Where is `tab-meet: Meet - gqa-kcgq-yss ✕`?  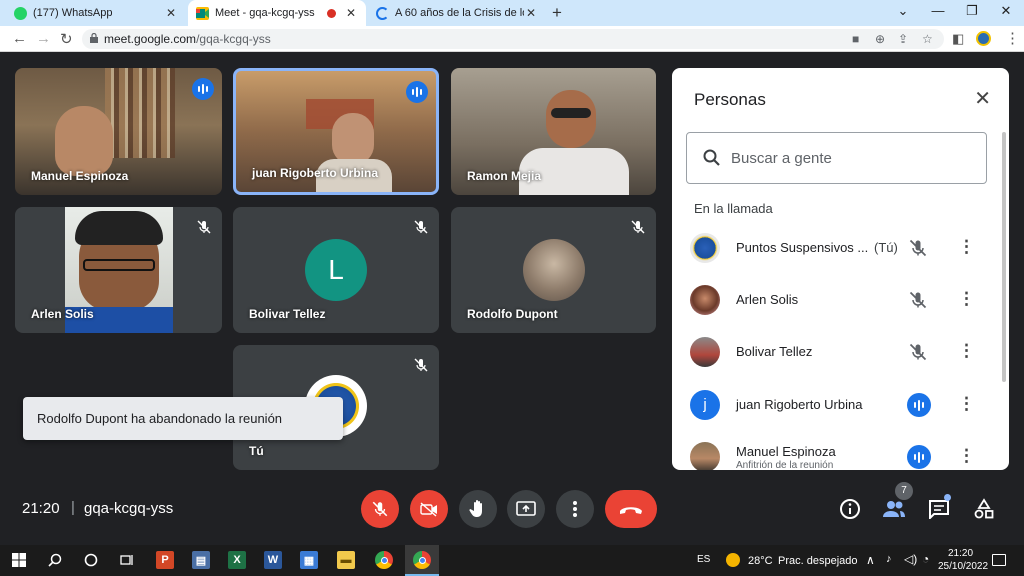
tab-meet: Meet - gqa-kcgq-yss ✕ is located at coordinates (277, 13).